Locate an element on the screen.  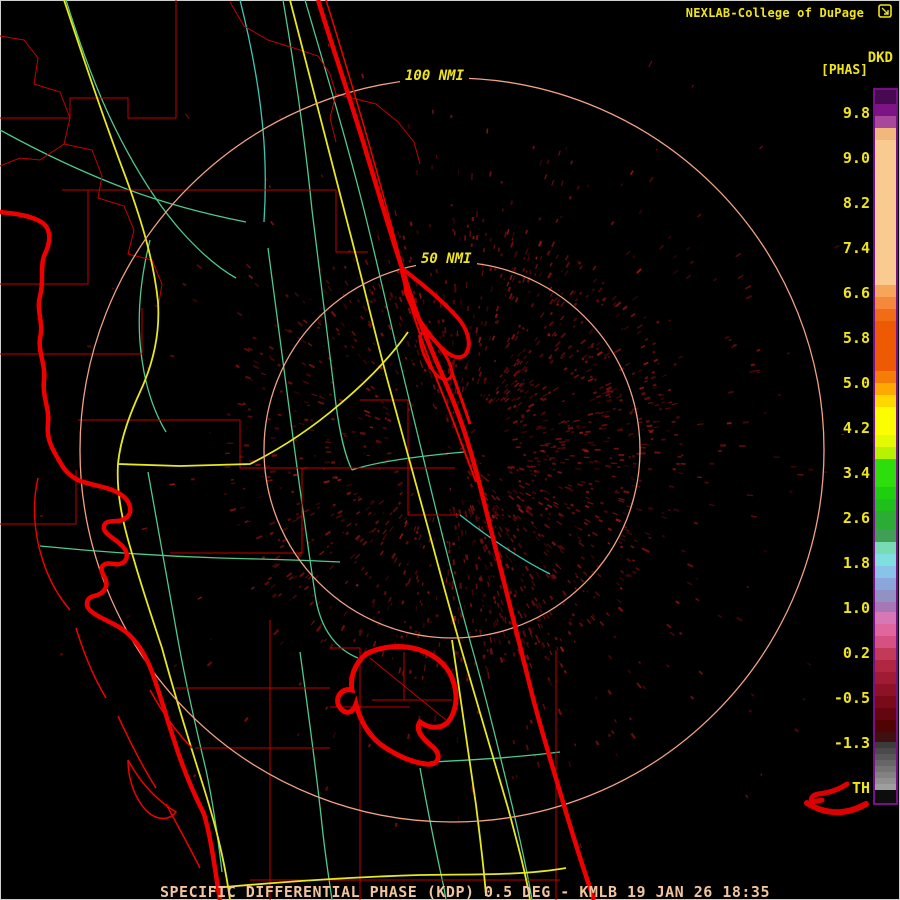
color-scale-tick-label: 7.4 is located at coordinates (856, 248).